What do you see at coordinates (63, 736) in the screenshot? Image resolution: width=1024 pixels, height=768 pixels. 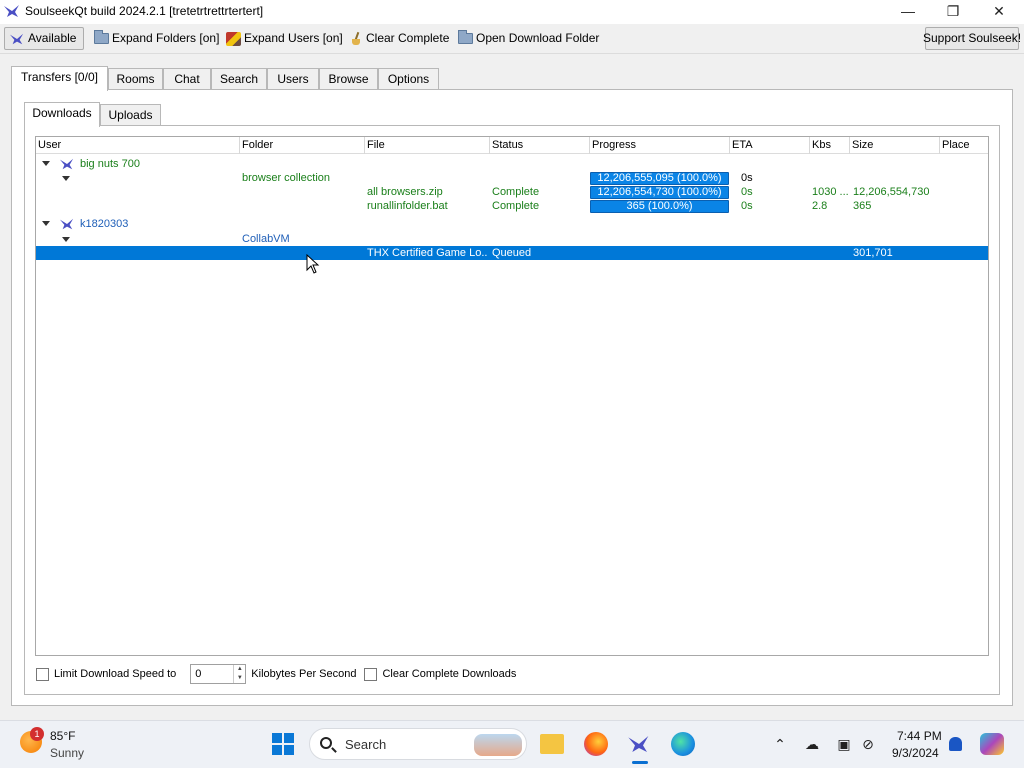 I see `weather-temp: 85°F` at bounding box center [63, 736].